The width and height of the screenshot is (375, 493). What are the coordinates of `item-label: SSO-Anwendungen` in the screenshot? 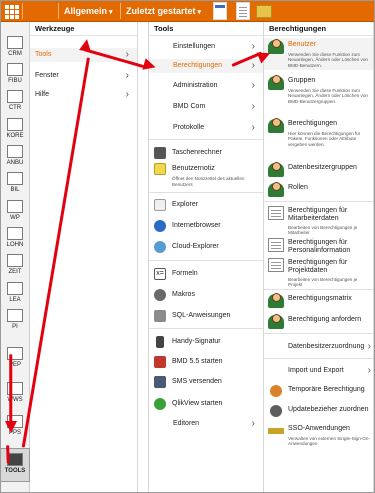 It's located at (319, 428).